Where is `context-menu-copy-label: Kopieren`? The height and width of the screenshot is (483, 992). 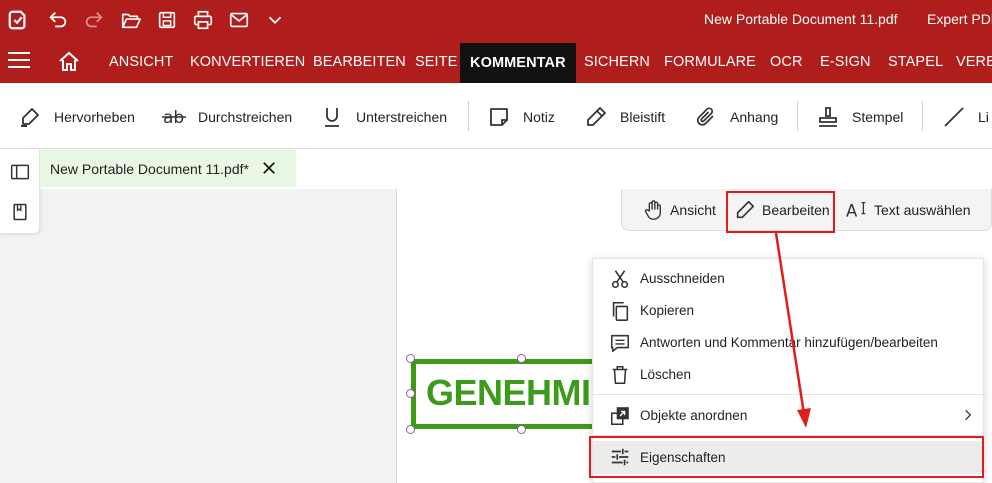
context-menu-copy-label: Kopieren is located at coordinates (667, 310).